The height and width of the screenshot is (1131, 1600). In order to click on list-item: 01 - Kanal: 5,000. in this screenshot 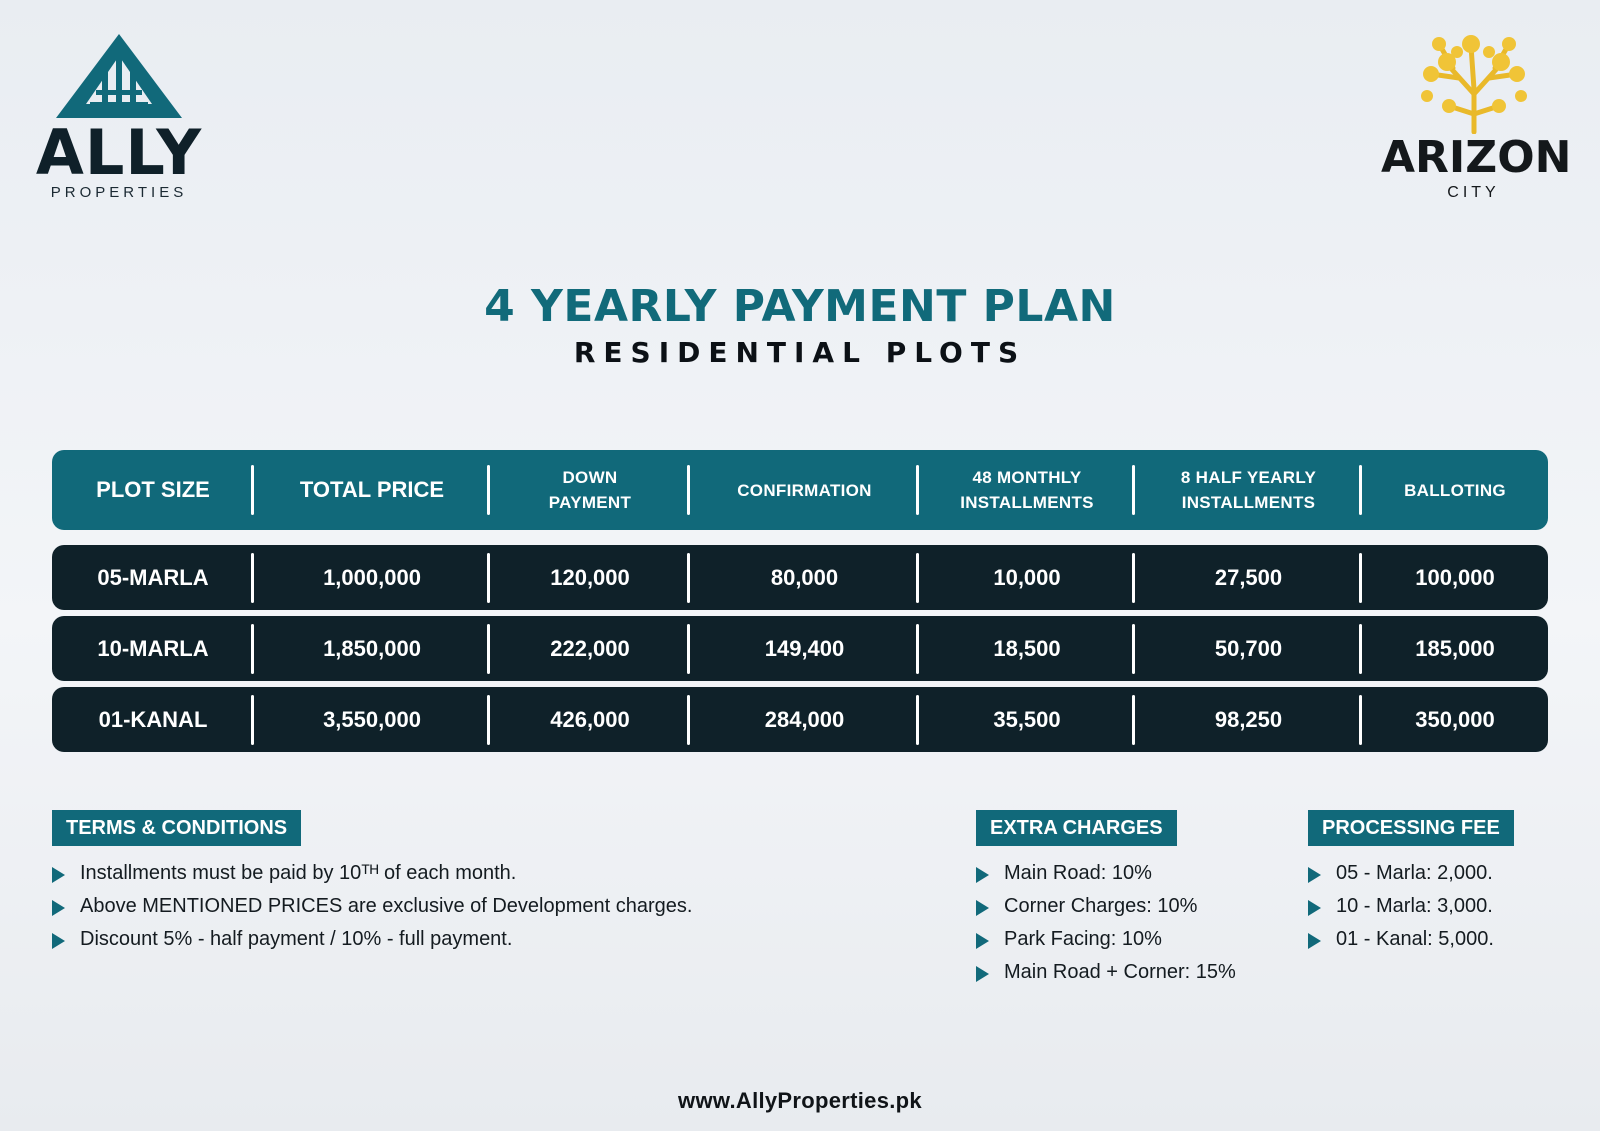, I will do `click(1401, 939)`.